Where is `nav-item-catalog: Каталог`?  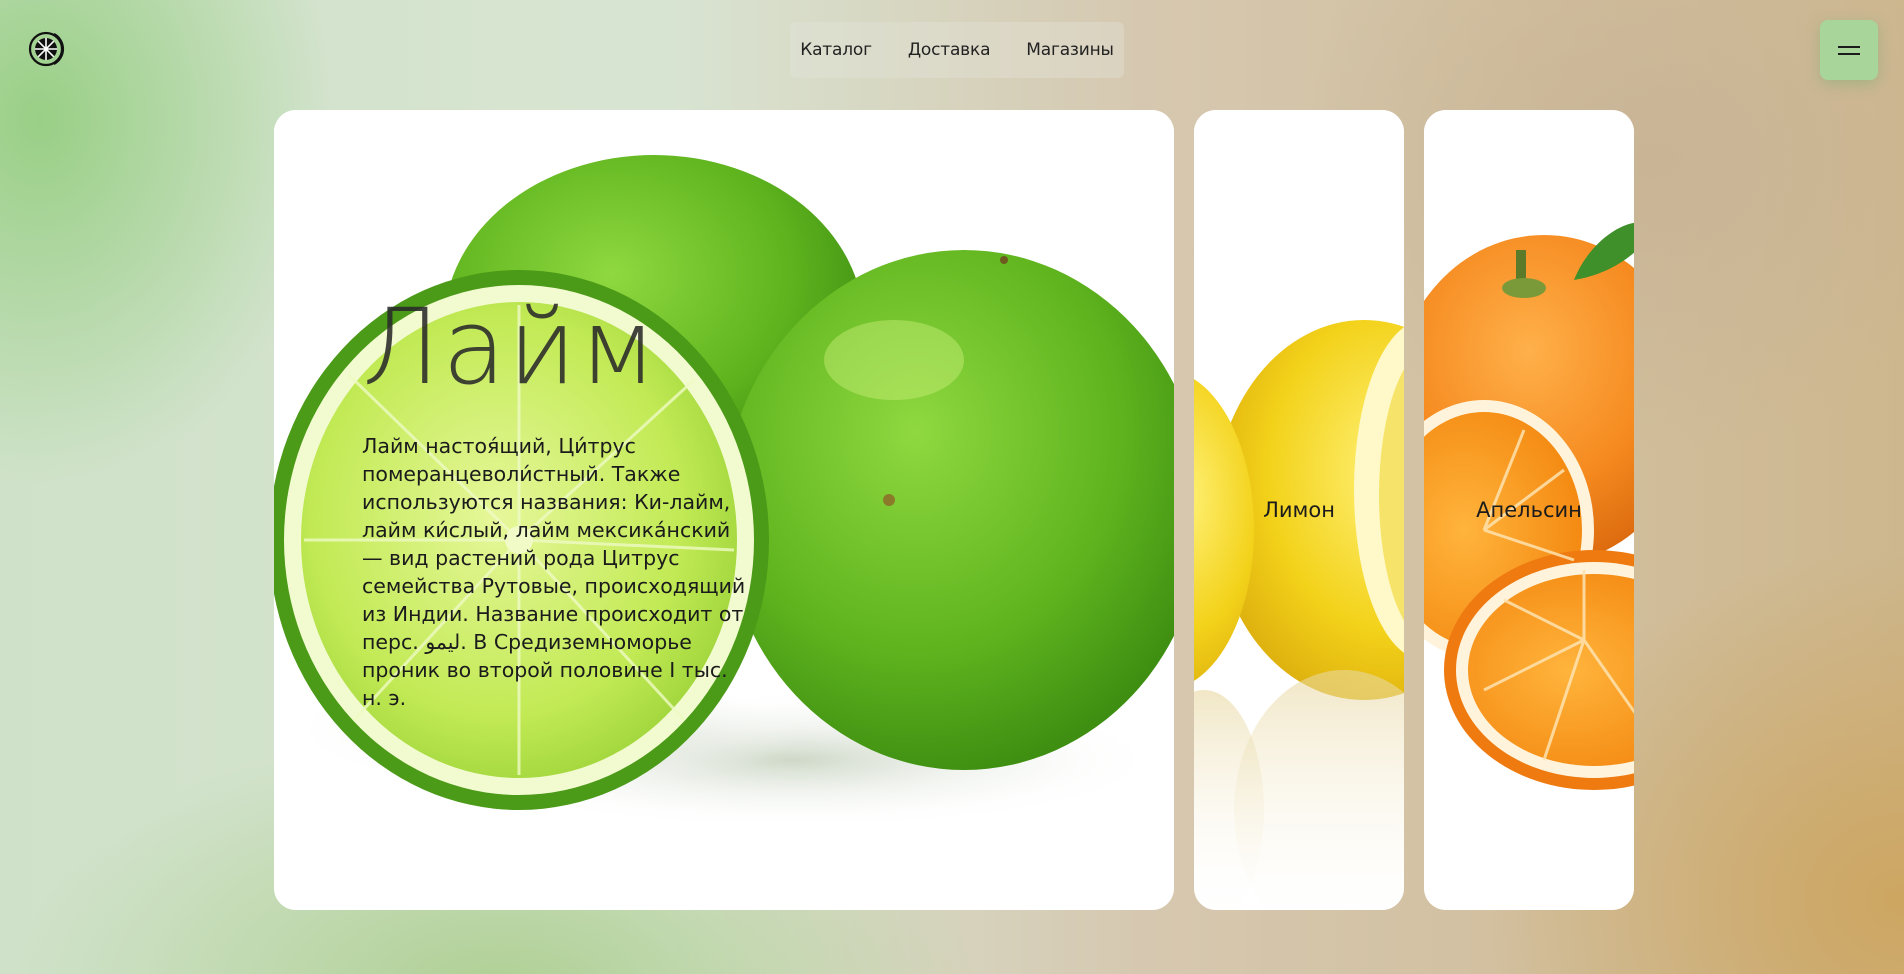
nav-item-catalog: Каталог is located at coordinates (836, 50).